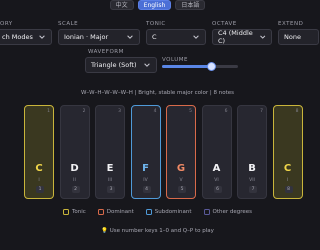  I want to click on octave-select: C4 (Middle C), so click(242, 37).